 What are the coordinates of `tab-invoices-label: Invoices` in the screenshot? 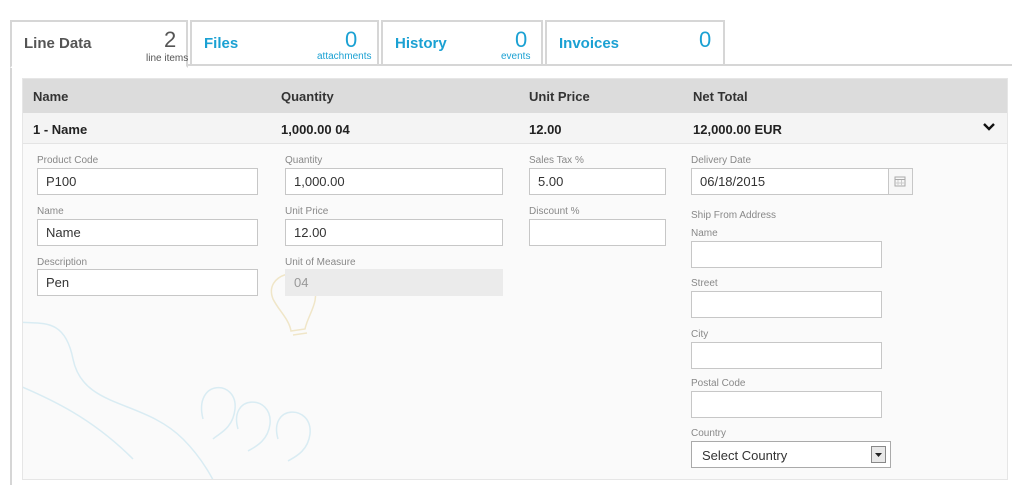 It's located at (589, 43).